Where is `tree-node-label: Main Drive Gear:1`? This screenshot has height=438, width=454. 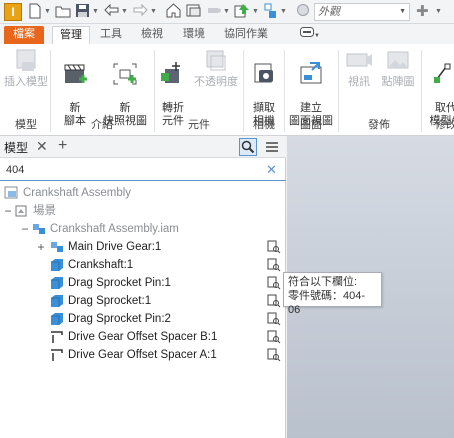
tree-node-label: Main Drive Gear:1 is located at coordinates (115, 247).